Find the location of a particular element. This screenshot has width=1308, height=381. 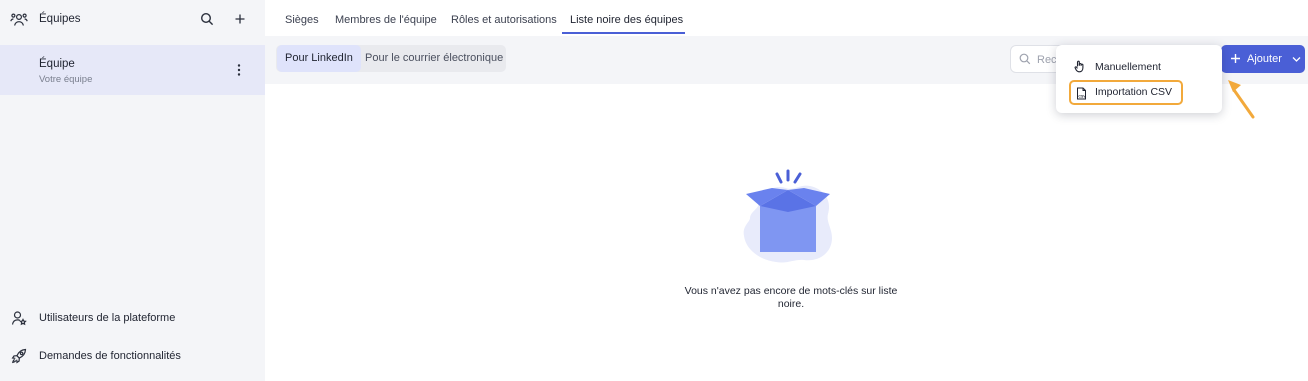

plus-icon is located at coordinates (1235, 58).